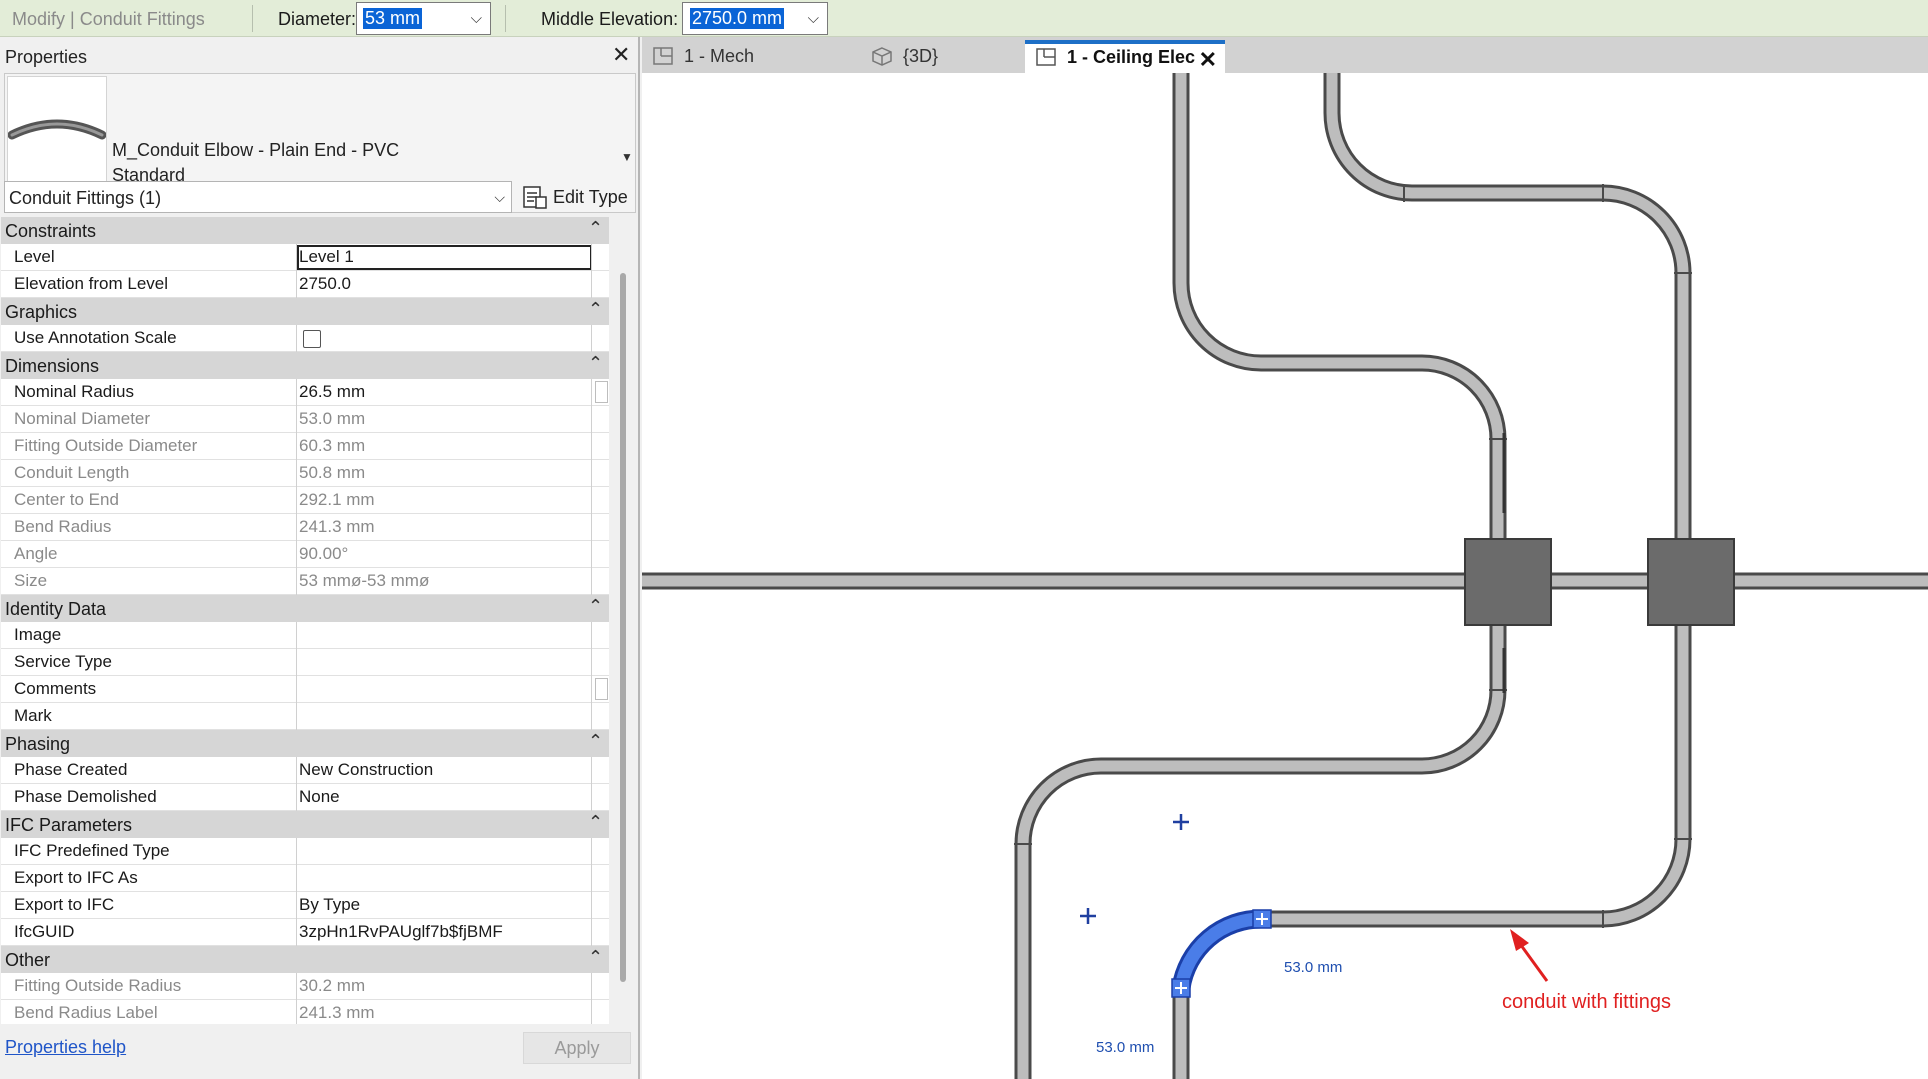 This screenshot has height=1079, width=1928. I want to click on group-ifc-parameters: IFC Parameters ⌃, so click(305, 824).